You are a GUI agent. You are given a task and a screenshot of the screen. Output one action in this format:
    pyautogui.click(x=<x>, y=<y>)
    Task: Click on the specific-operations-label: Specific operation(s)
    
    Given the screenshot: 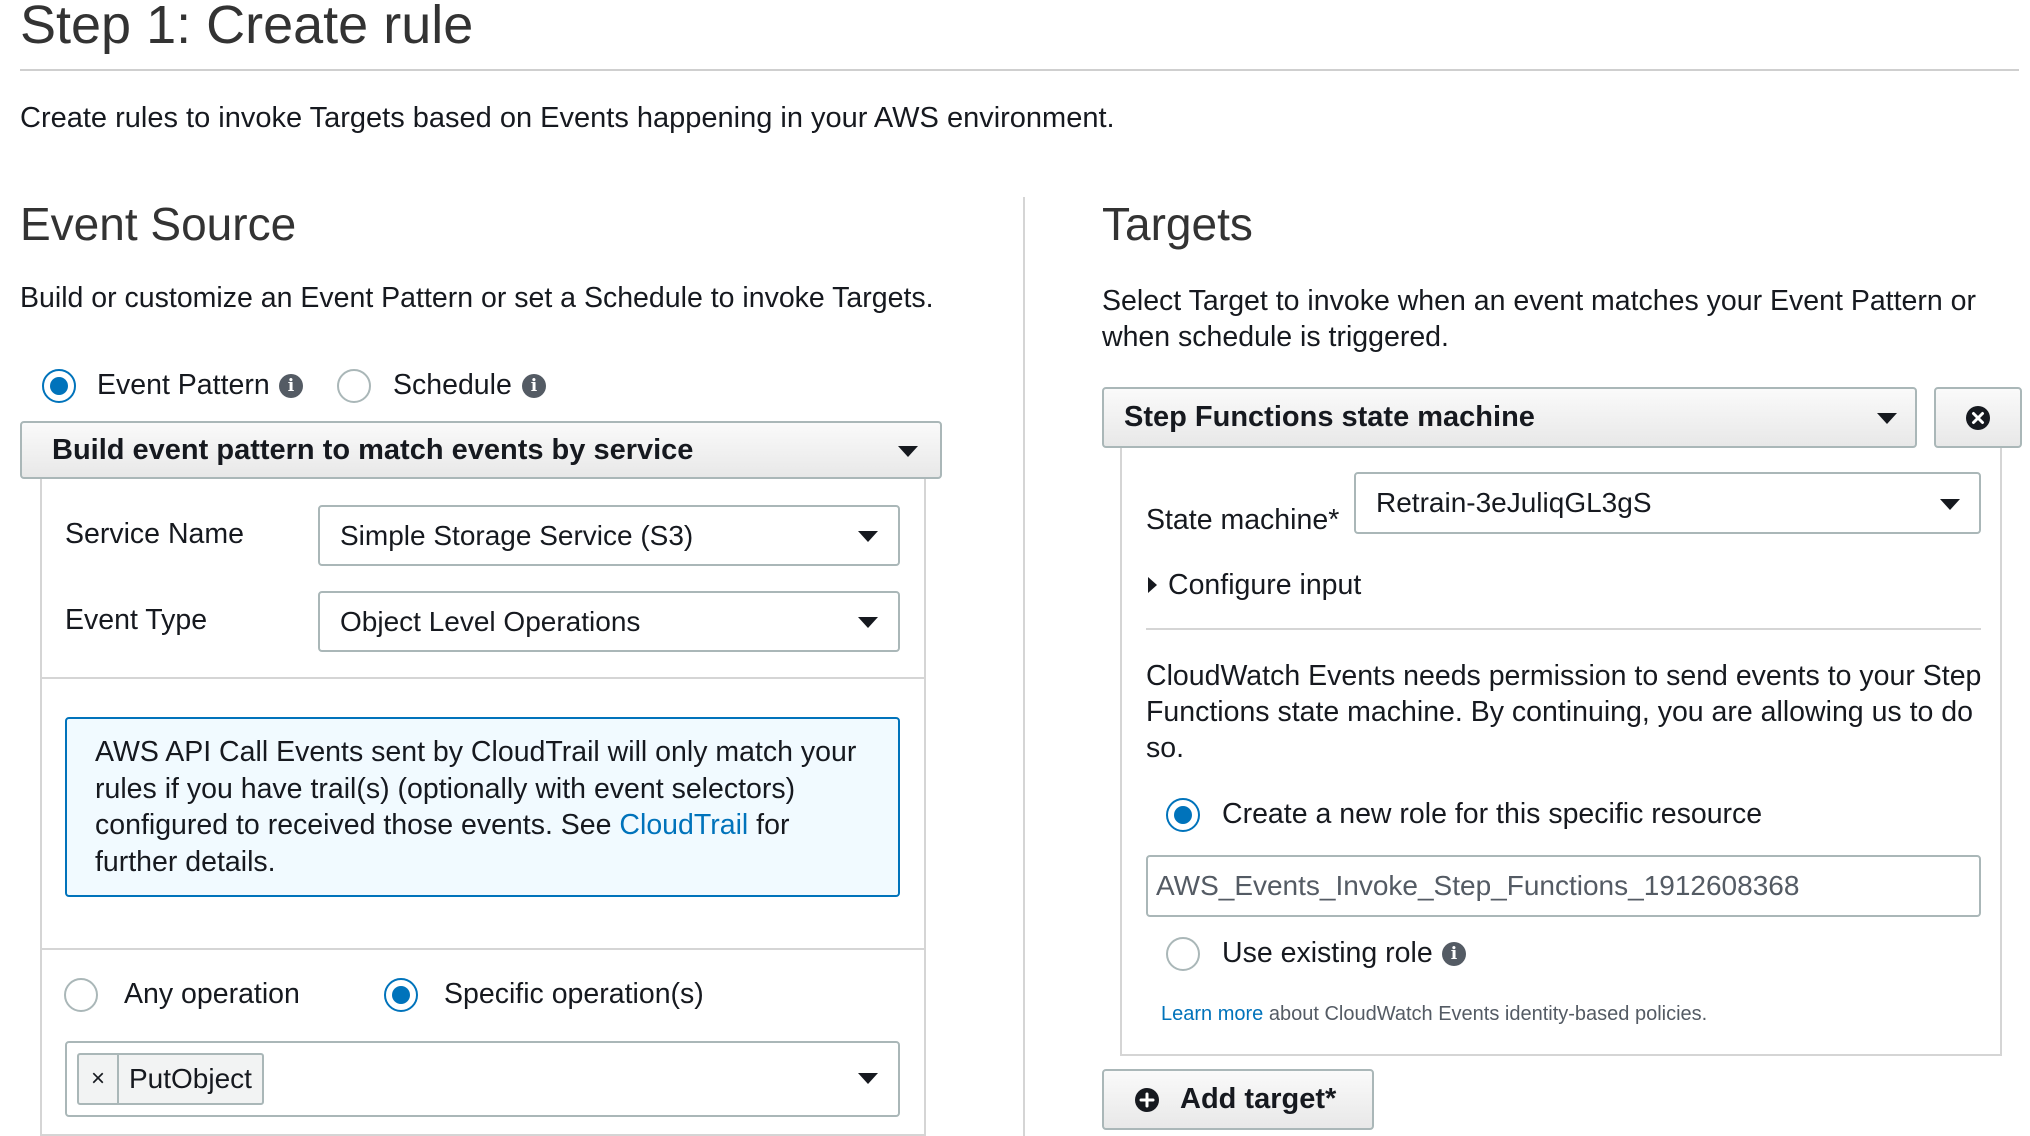 What is the action you would take?
    pyautogui.click(x=574, y=994)
    